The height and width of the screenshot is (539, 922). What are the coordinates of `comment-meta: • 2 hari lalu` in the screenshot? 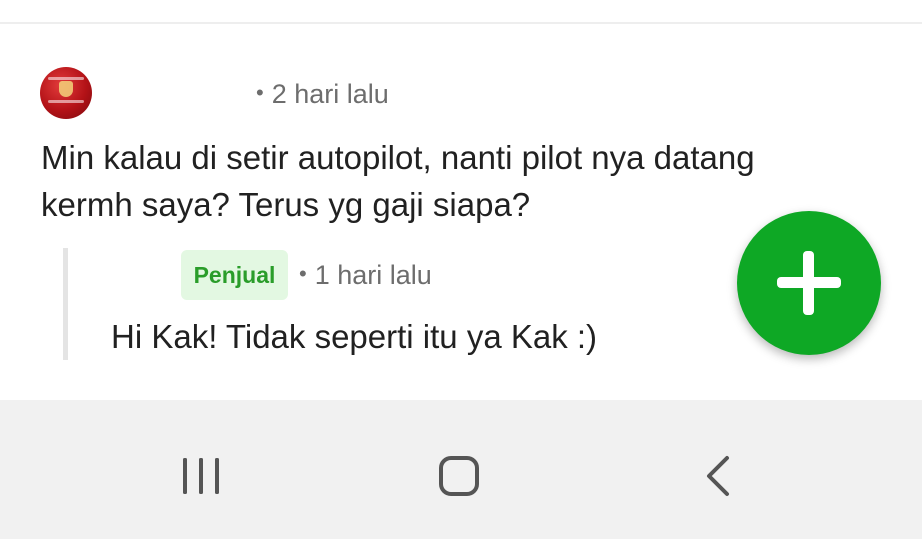 It's located at (322, 93).